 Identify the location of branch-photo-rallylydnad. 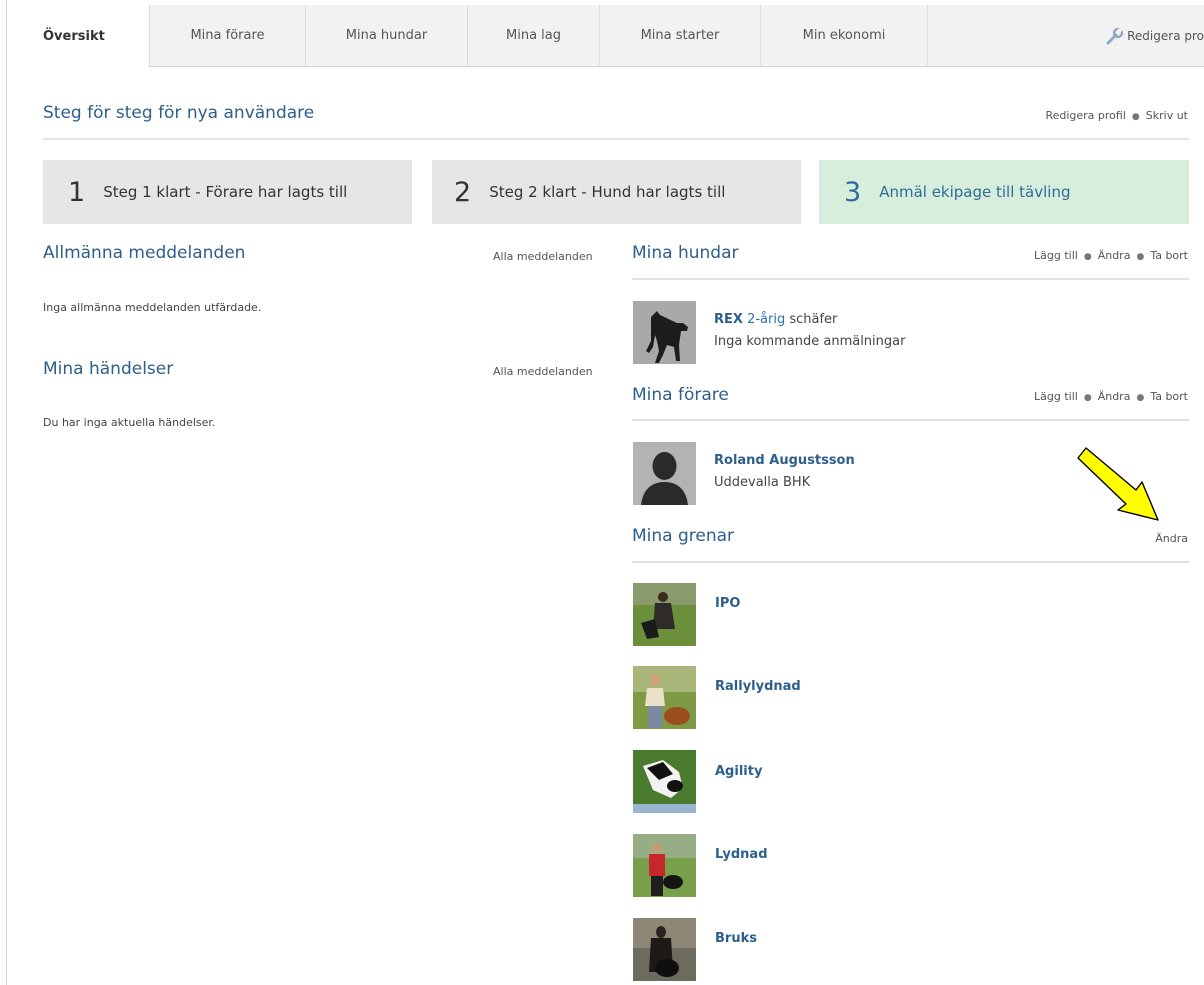
(664, 697).